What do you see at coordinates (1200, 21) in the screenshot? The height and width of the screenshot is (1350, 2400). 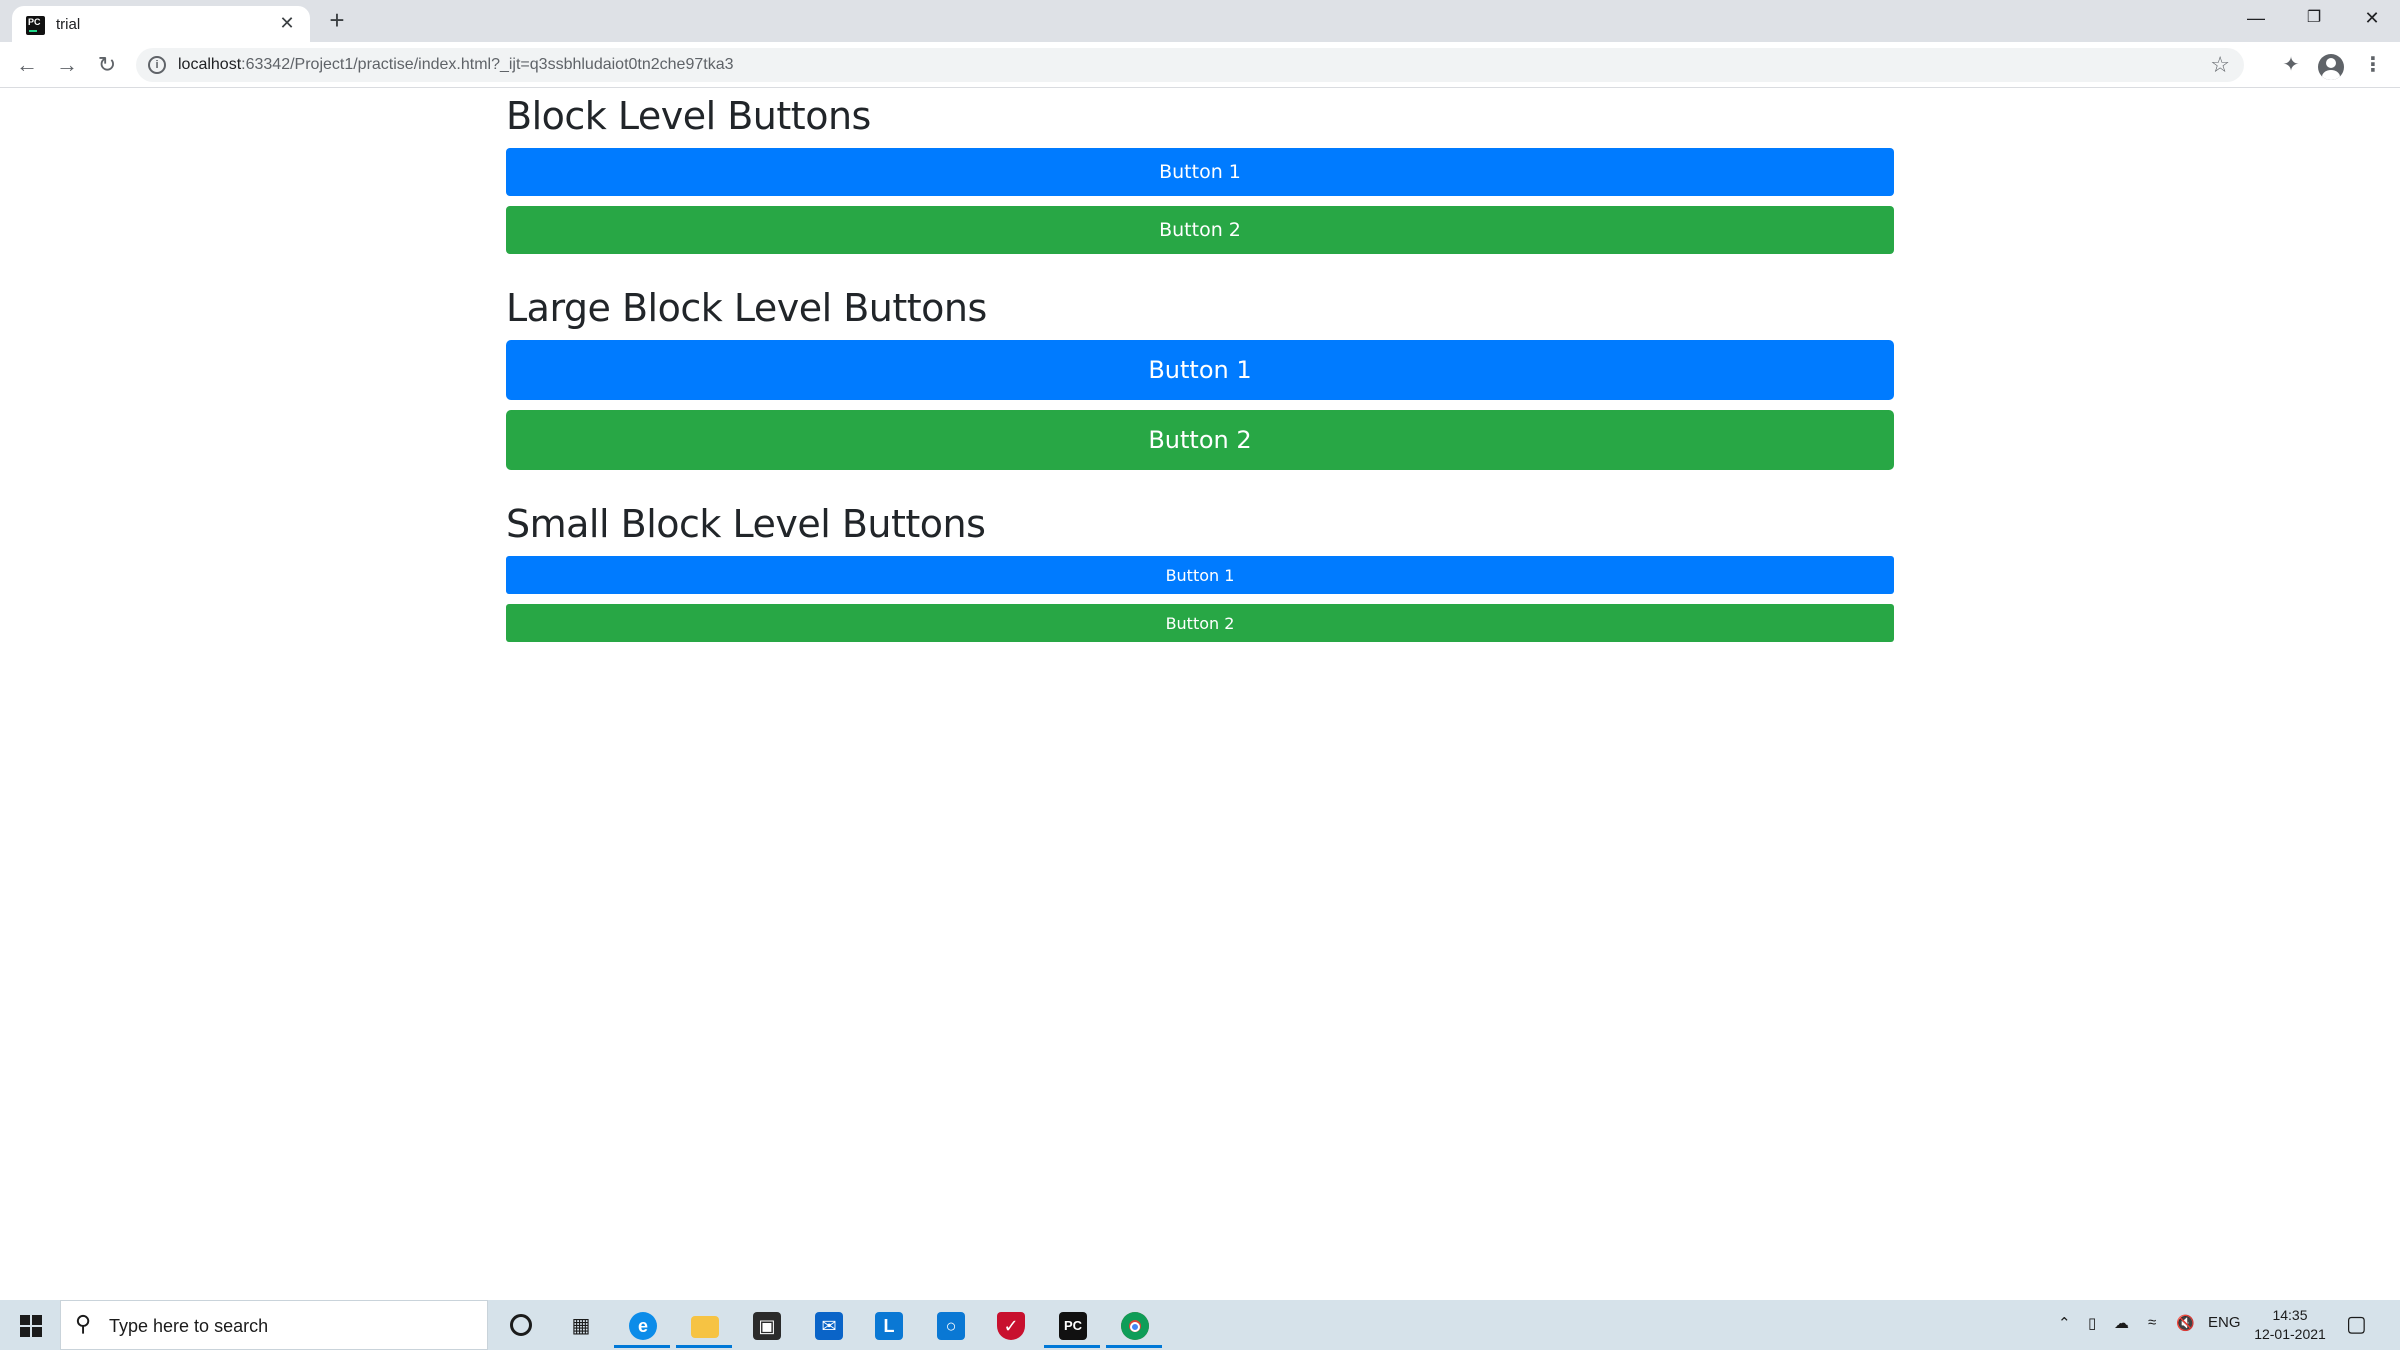 I see `browser-tab-strip: PC trial ✕ + — ❐ ✕` at bounding box center [1200, 21].